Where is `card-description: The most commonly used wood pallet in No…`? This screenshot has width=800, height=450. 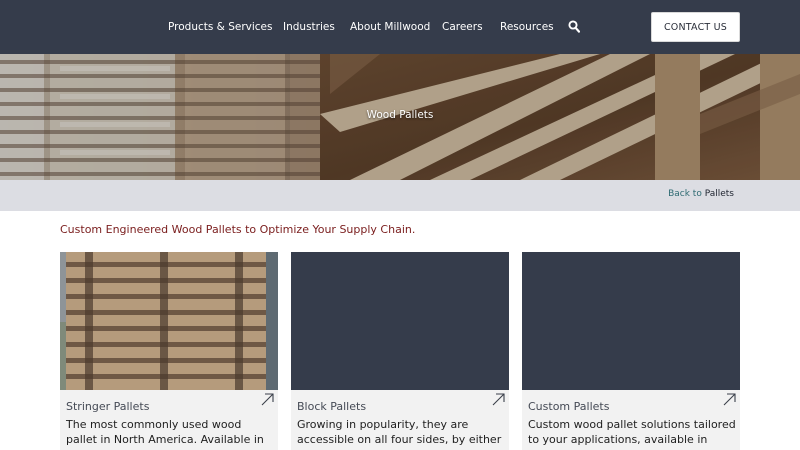 card-description: The most commonly used wood pallet in No… is located at coordinates (165, 434).